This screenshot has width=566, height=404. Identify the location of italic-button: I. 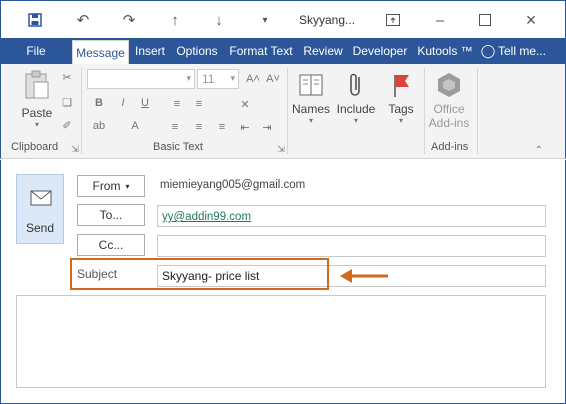
(123, 103).